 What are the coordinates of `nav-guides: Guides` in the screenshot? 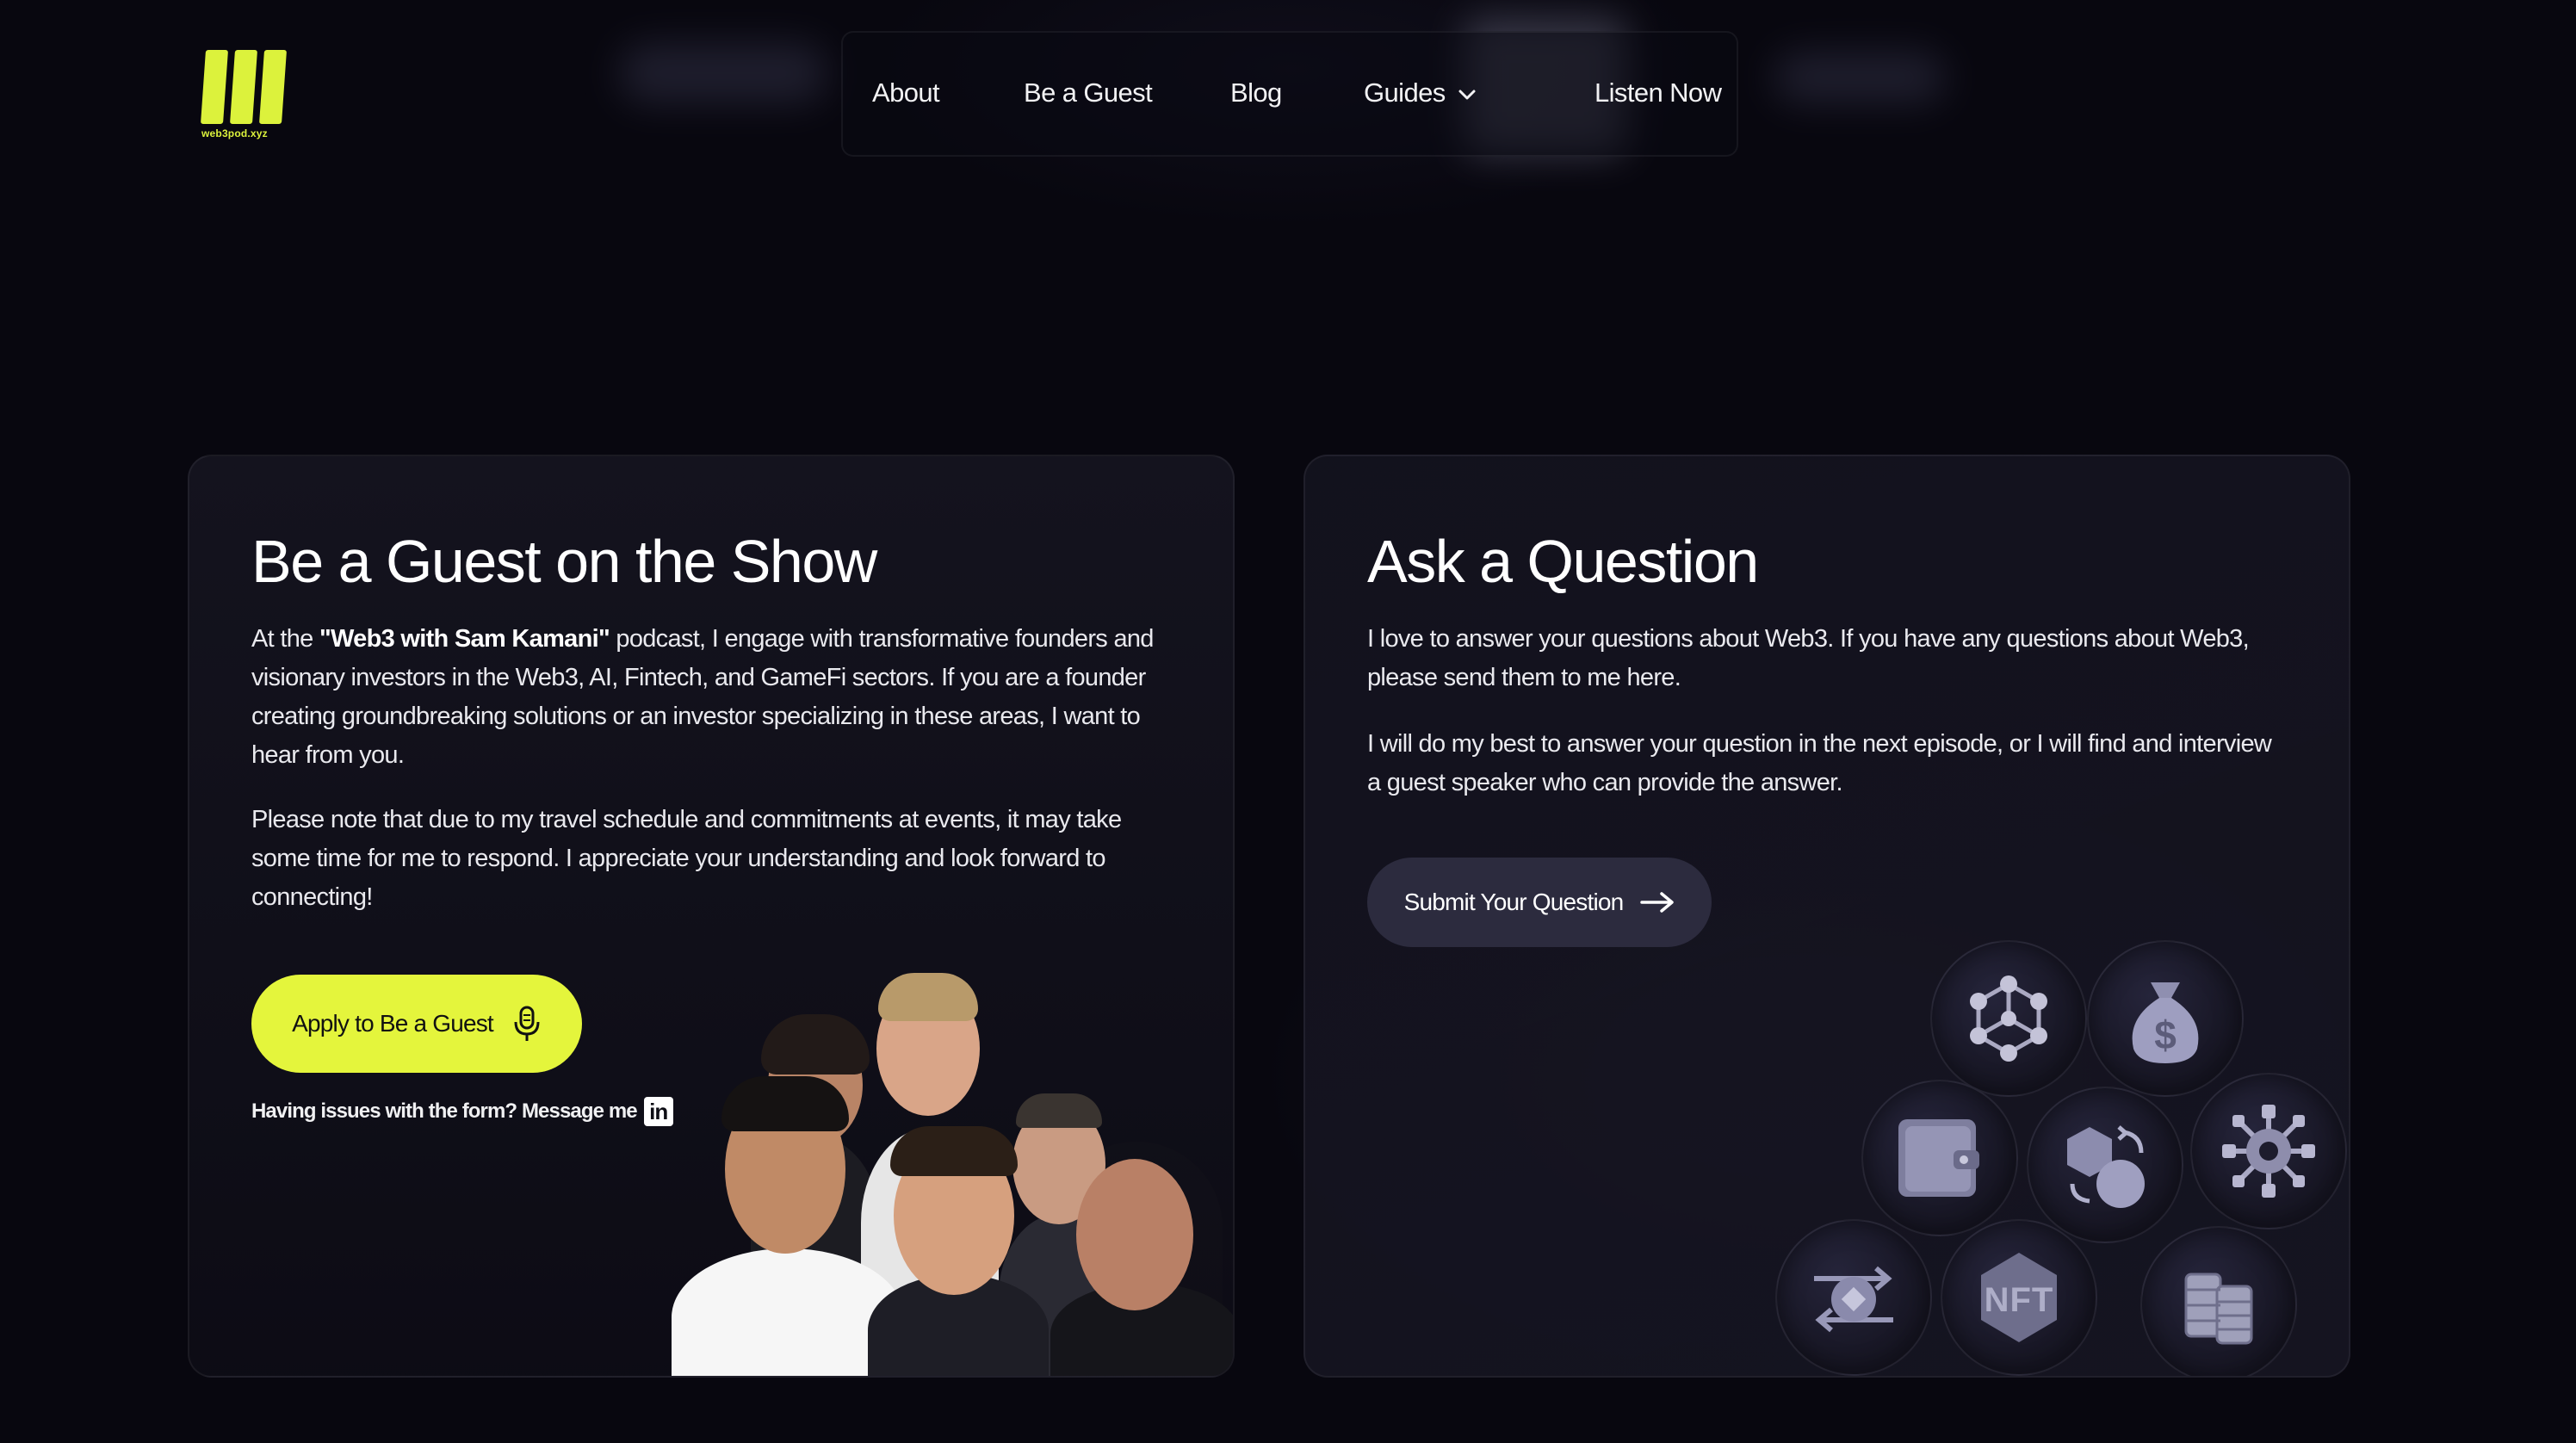 It's located at (1420, 92).